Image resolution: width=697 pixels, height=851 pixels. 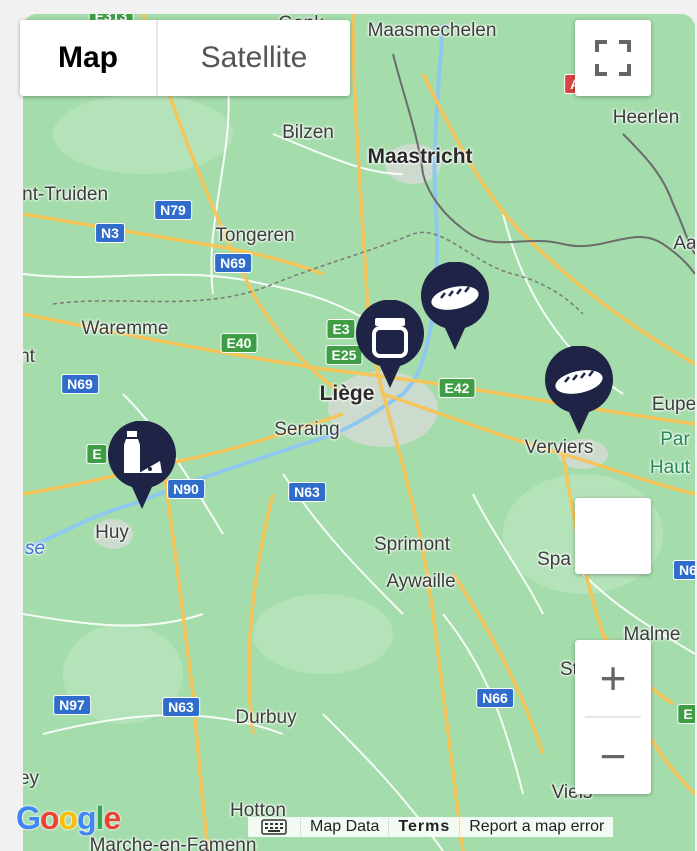 What do you see at coordinates (613, 756) in the screenshot?
I see `zoom-out-button: −` at bounding box center [613, 756].